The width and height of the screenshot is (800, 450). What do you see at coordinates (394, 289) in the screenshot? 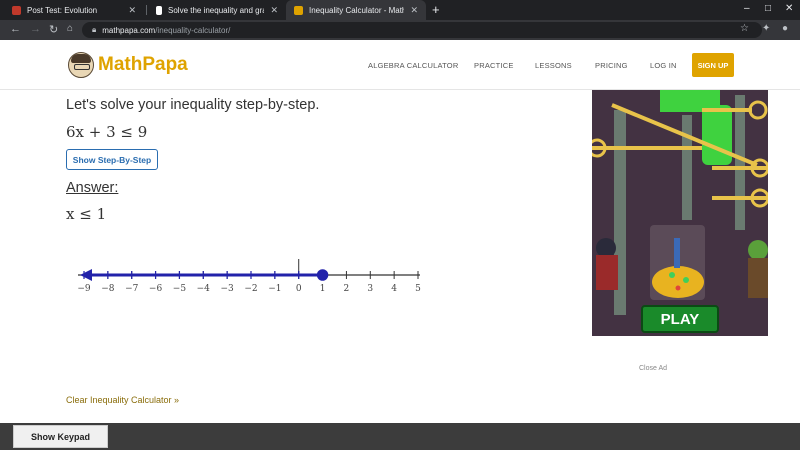
I see `tick-label: 4` at bounding box center [394, 289].